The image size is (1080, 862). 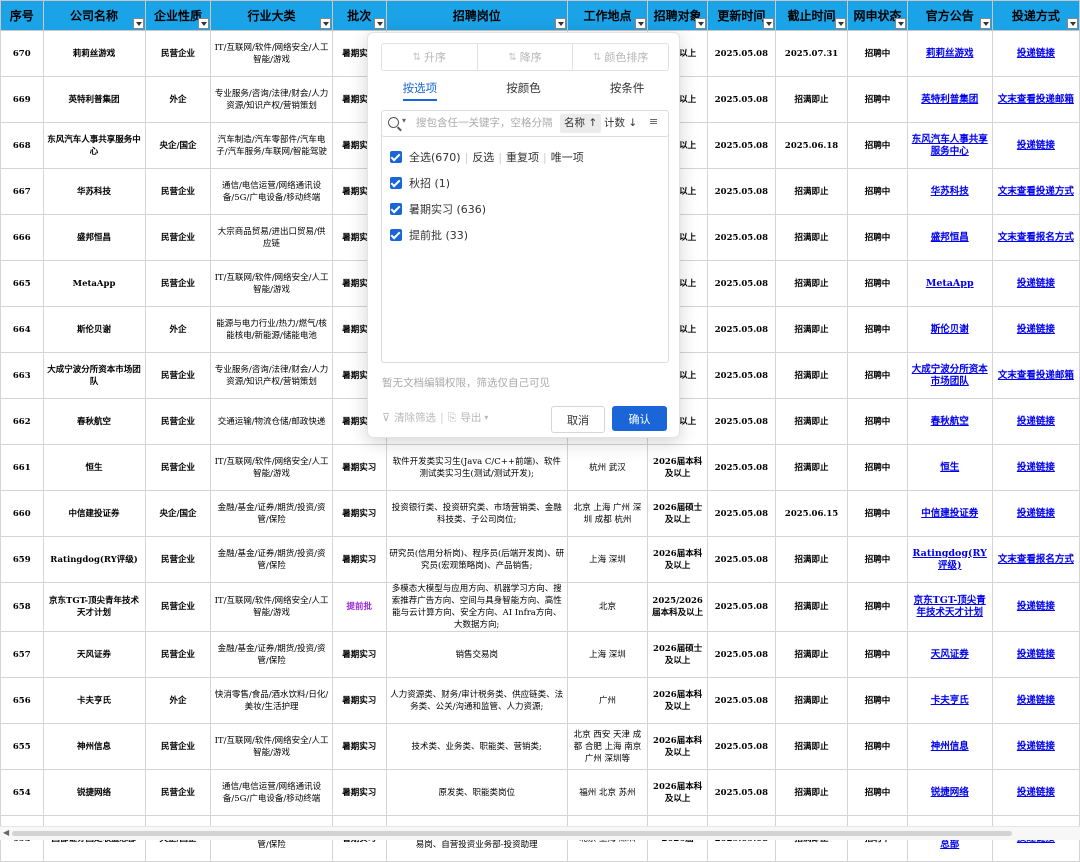 I want to click on company-name-cell: Ratingdog(RY评级), so click(x=94, y=559).